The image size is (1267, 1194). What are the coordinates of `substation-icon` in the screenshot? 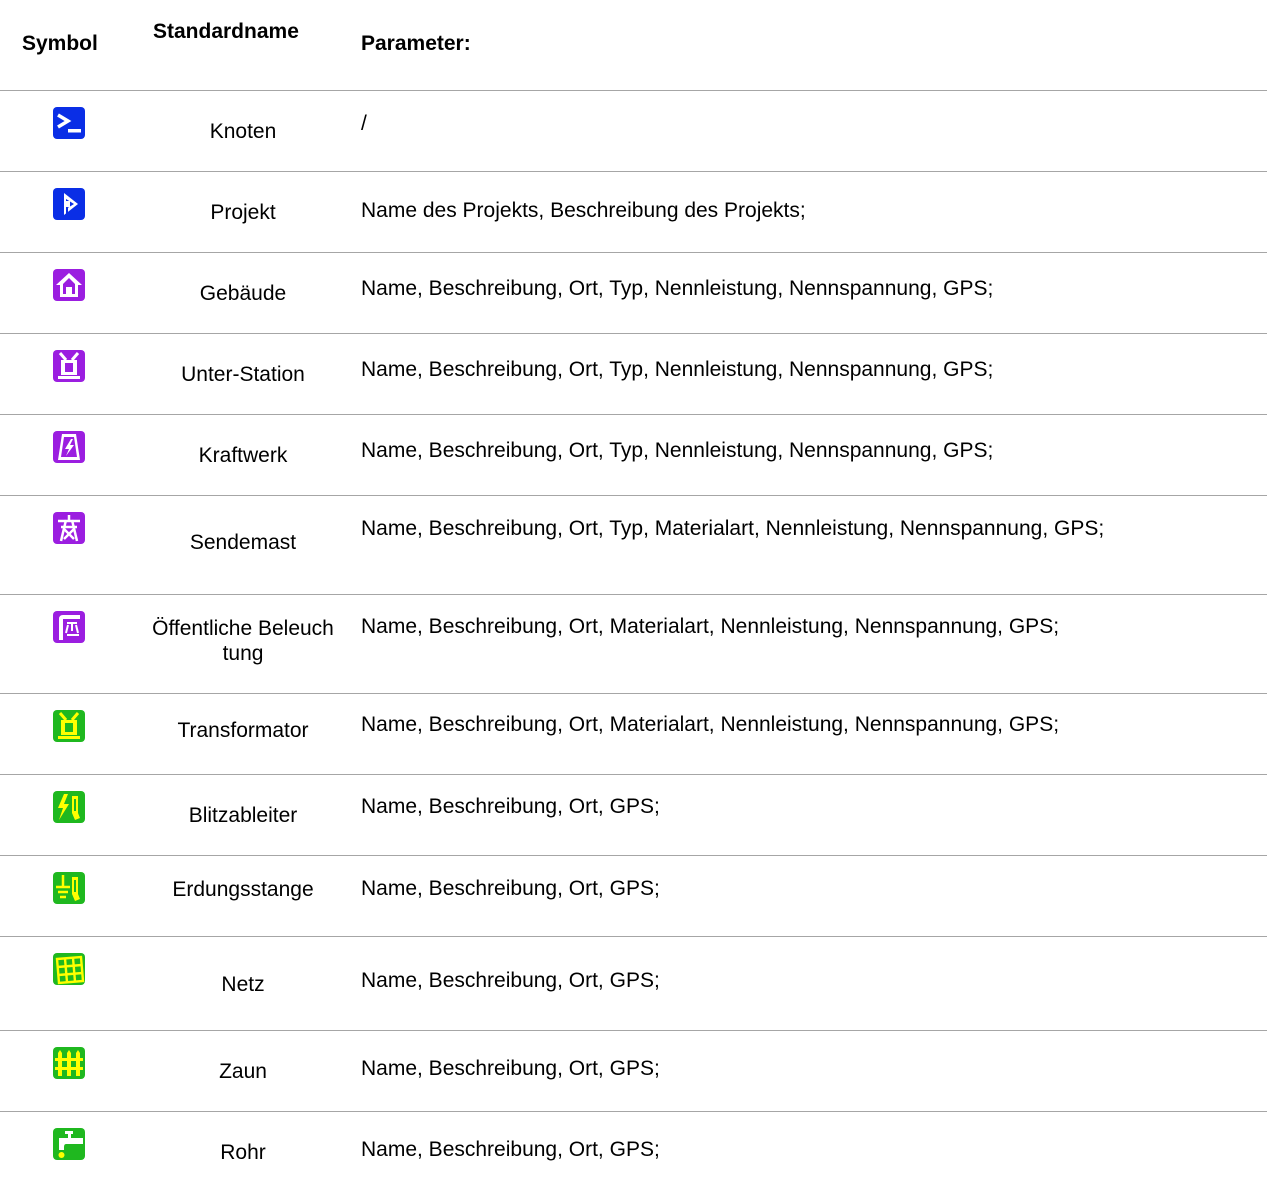 It's located at (69, 366).